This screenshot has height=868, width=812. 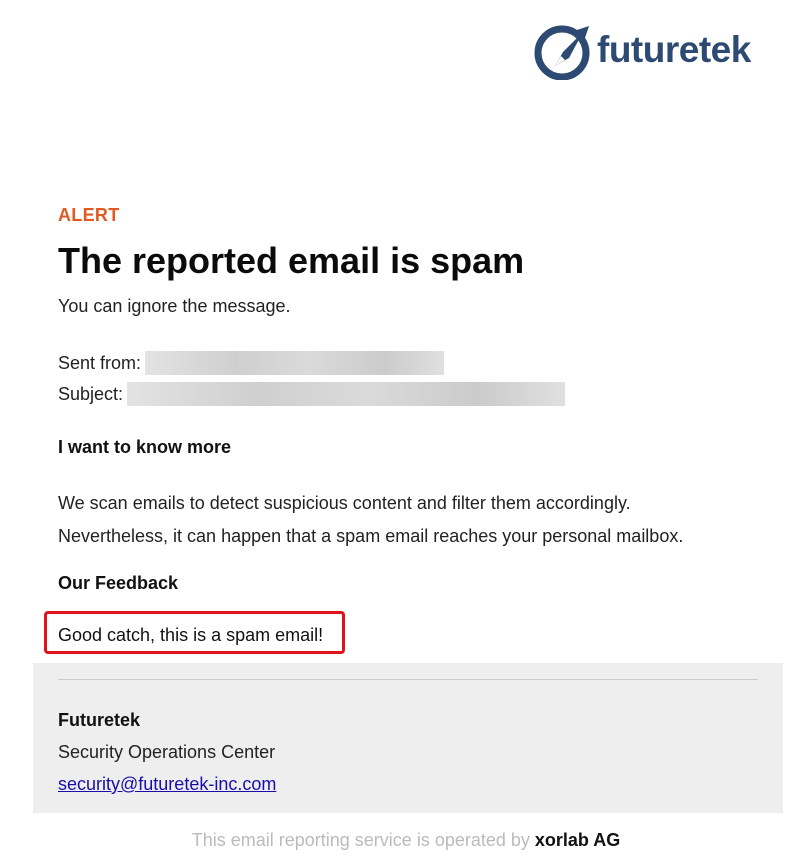 What do you see at coordinates (674, 49) in the screenshot?
I see `logo-wordmark: futuretek` at bounding box center [674, 49].